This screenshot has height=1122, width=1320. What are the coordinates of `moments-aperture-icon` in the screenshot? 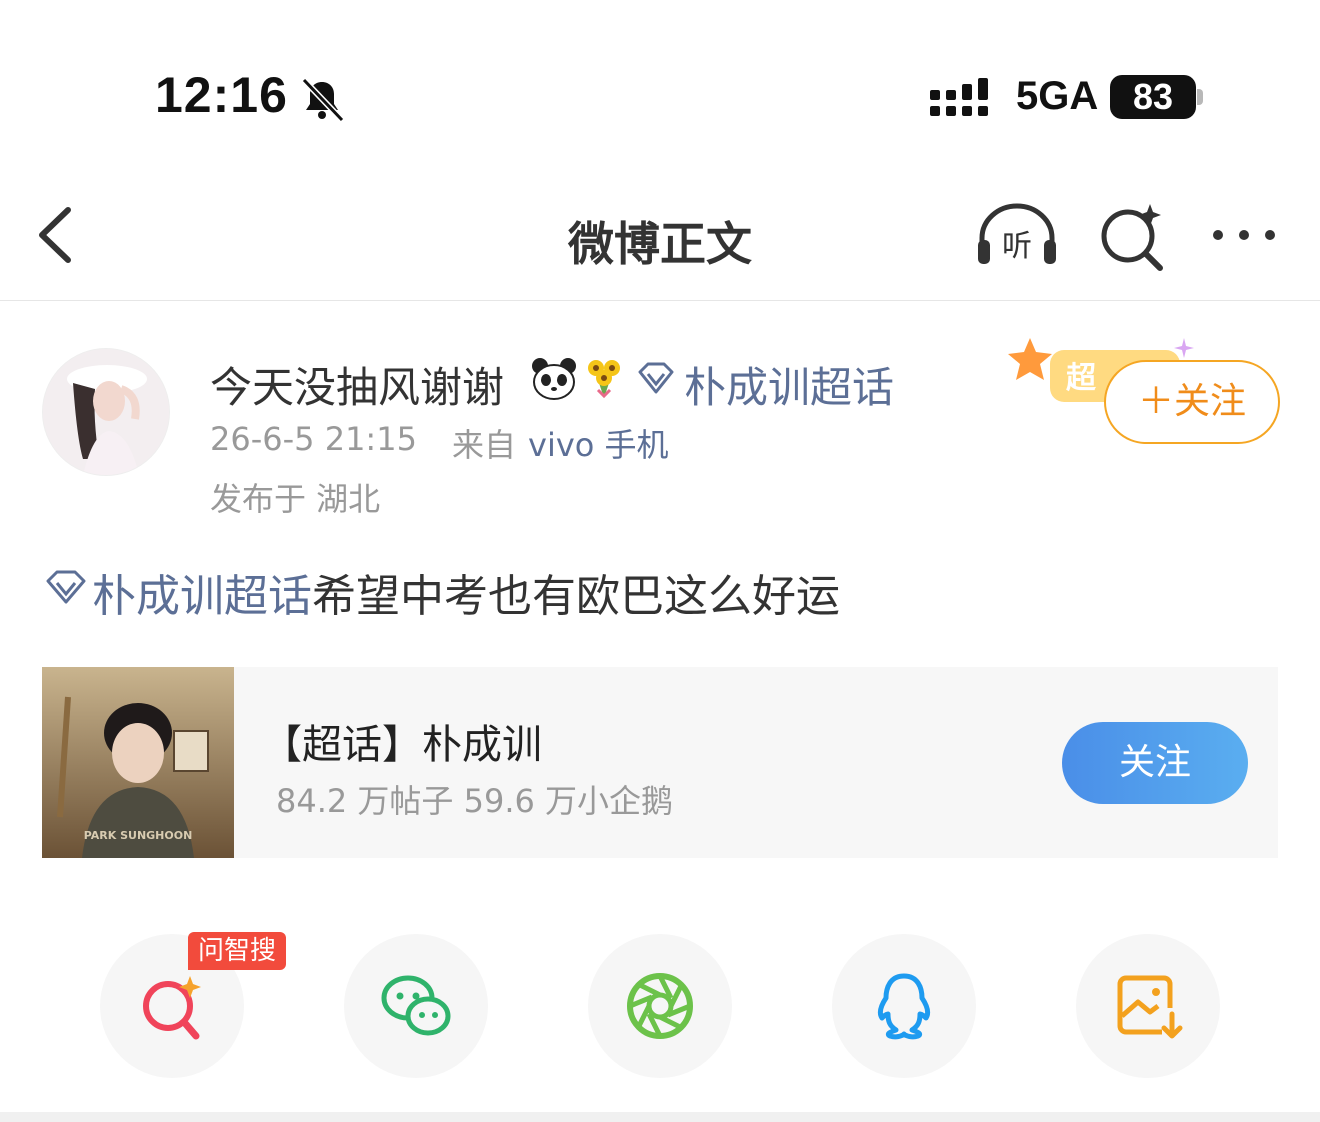 It's located at (660, 1006).